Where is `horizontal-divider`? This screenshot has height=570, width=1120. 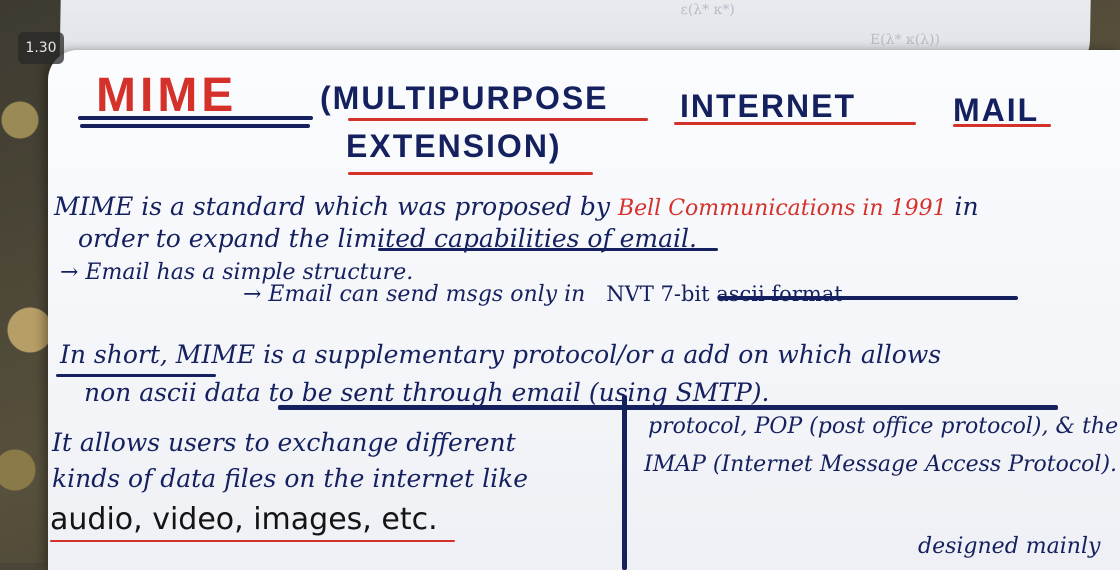 horizontal-divider is located at coordinates (668, 407).